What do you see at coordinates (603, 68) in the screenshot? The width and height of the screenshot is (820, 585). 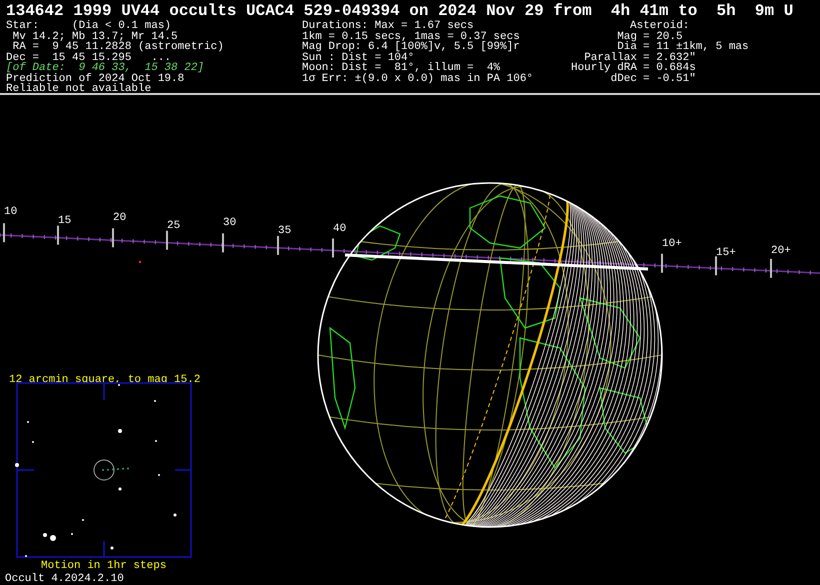 I see `asteroid-label: Hourly dRA` at bounding box center [603, 68].